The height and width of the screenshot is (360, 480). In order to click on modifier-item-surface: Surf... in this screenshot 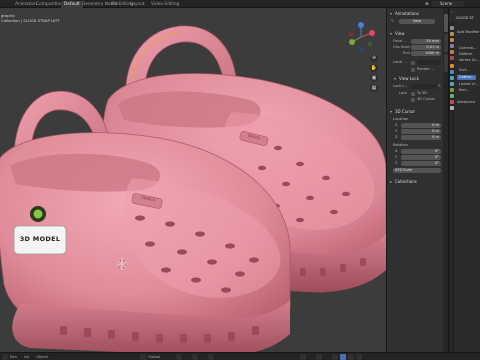, I will do `click(464, 70)`.